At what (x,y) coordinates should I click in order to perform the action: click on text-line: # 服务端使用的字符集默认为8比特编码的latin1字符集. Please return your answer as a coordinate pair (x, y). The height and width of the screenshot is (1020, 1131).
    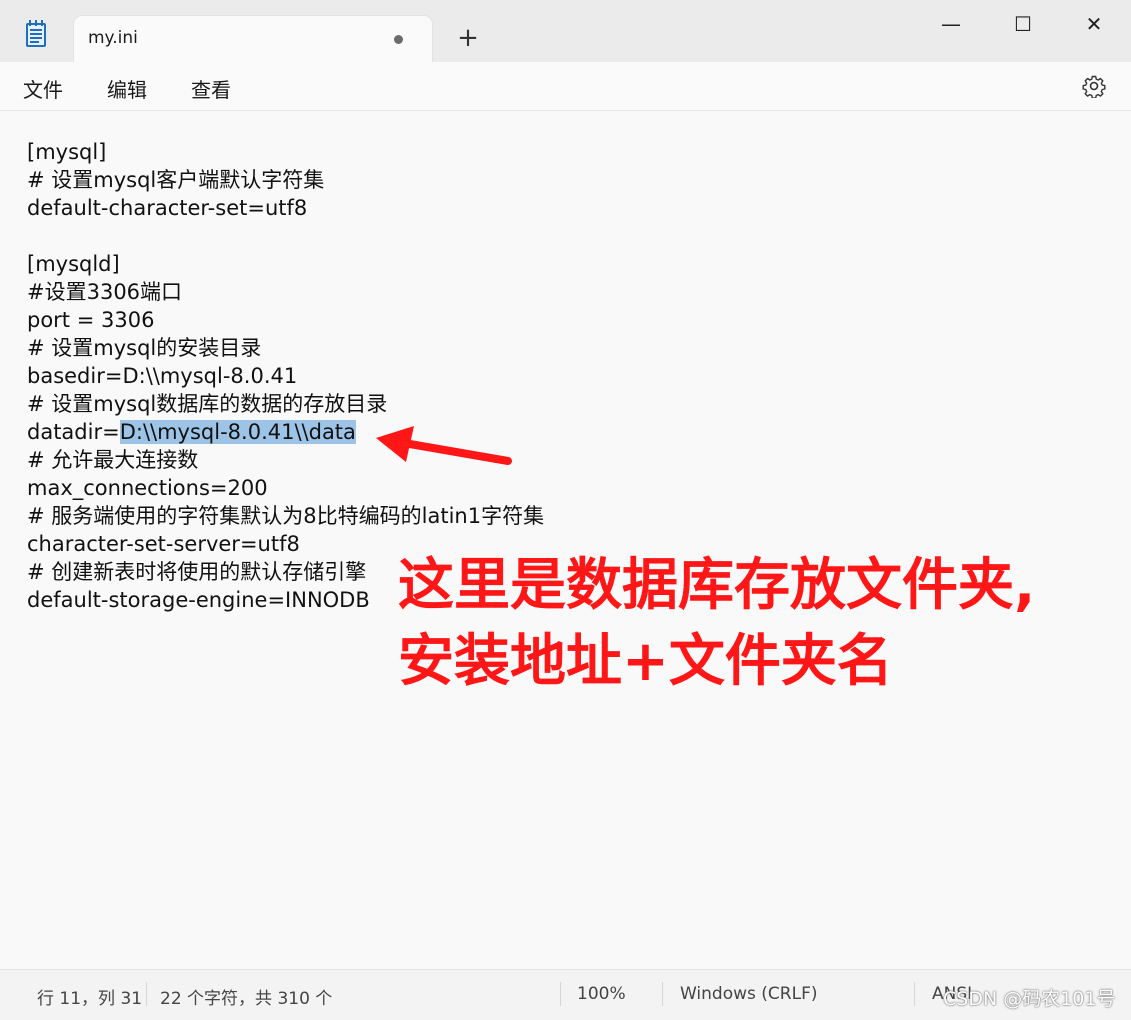
    Looking at the image, I should click on (286, 516).